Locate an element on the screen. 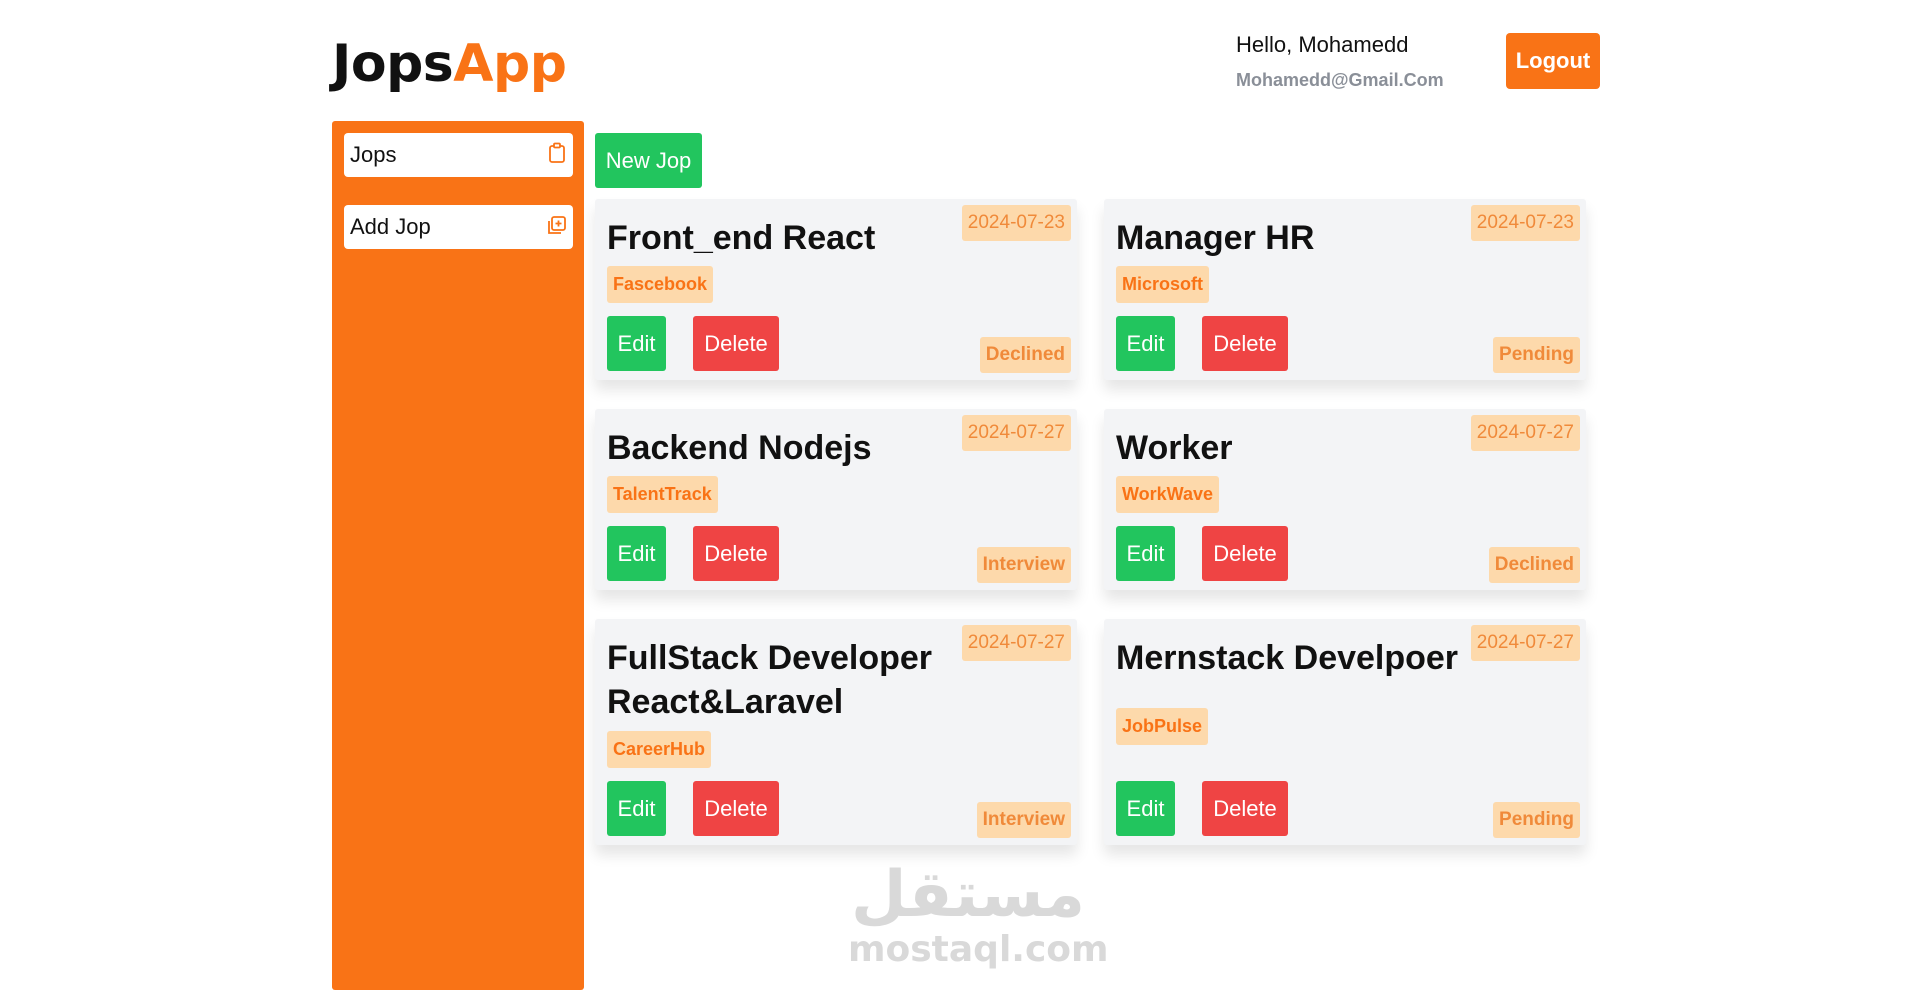 The width and height of the screenshot is (1919, 990). sidebar-item-jops: Jops is located at coordinates (458, 155).